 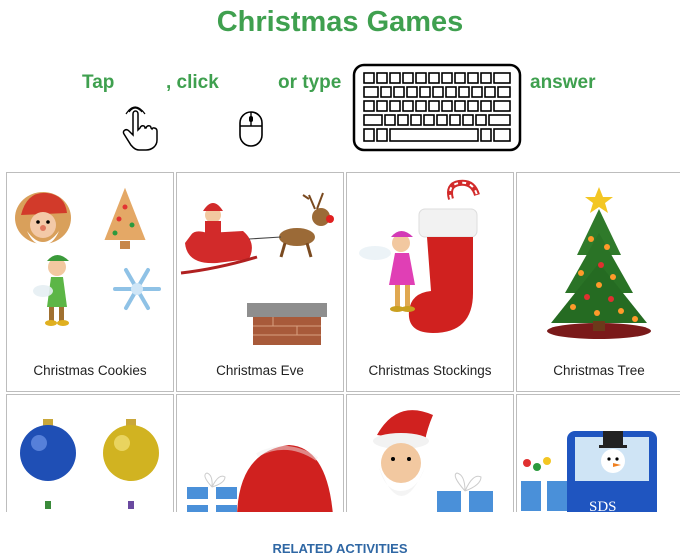 I want to click on game-card-snowman-truck: SDS, so click(x=598, y=460).